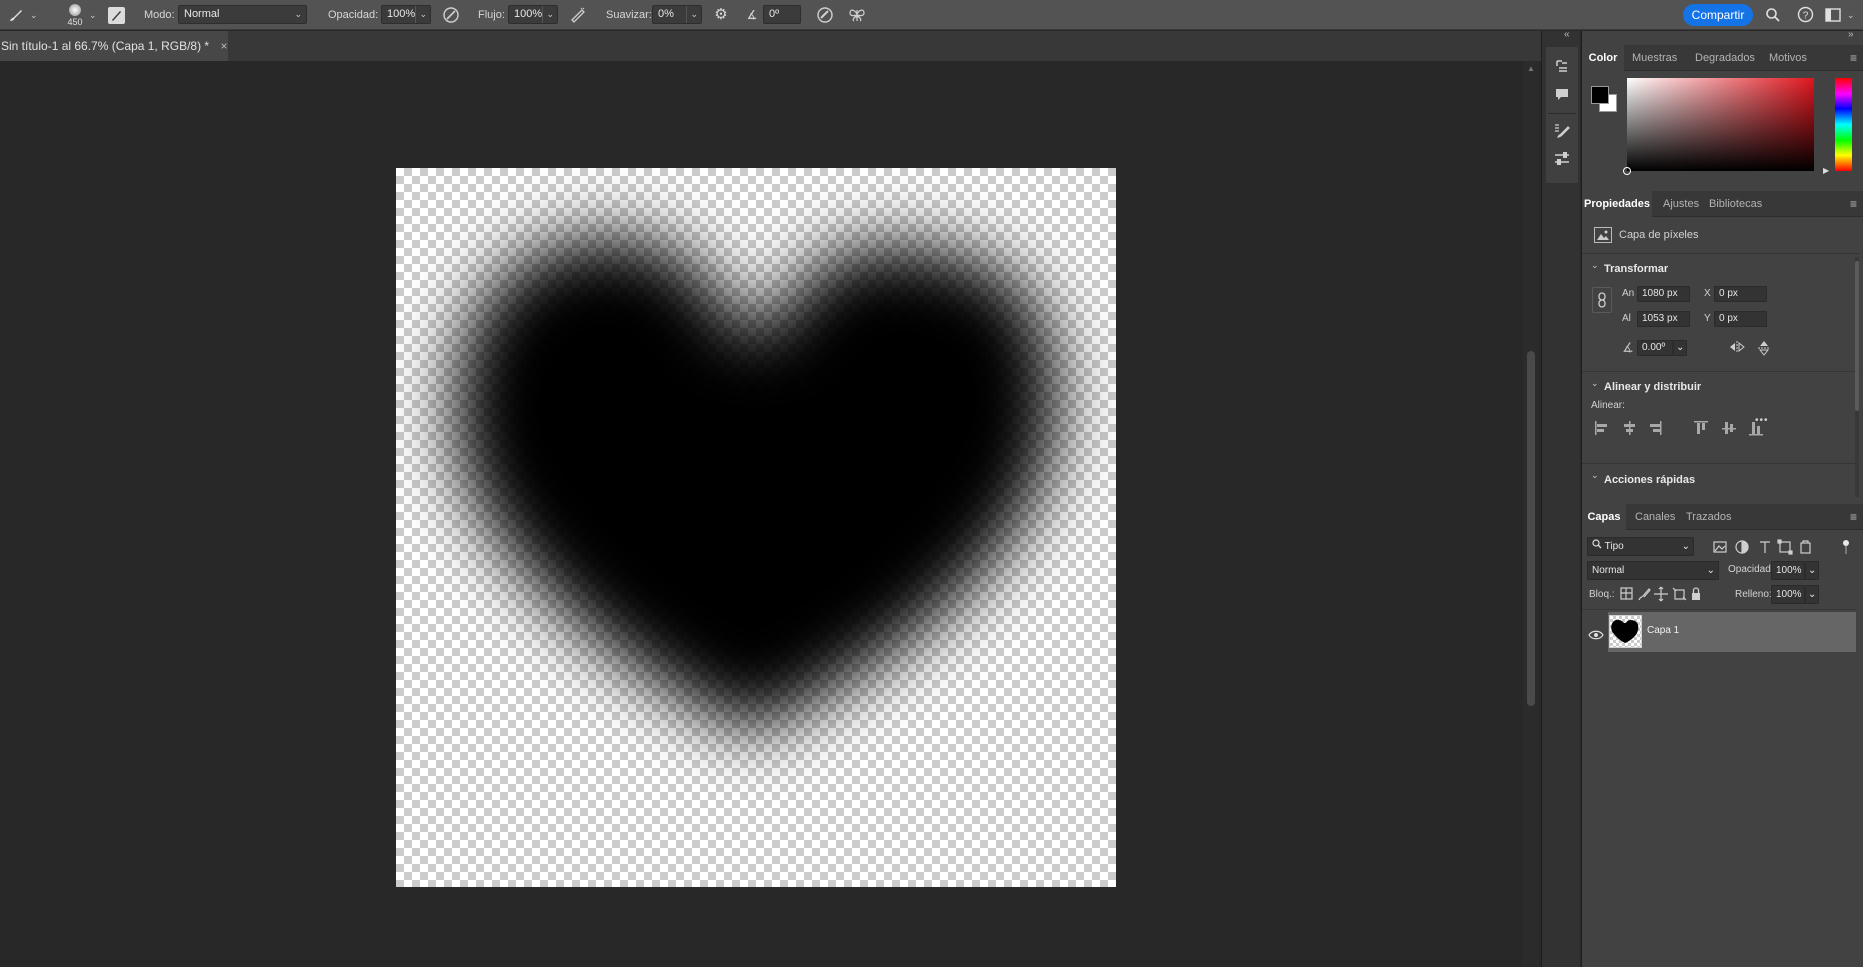 The image size is (1863, 967). I want to click on brush-size-value: 450, so click(75, 22).